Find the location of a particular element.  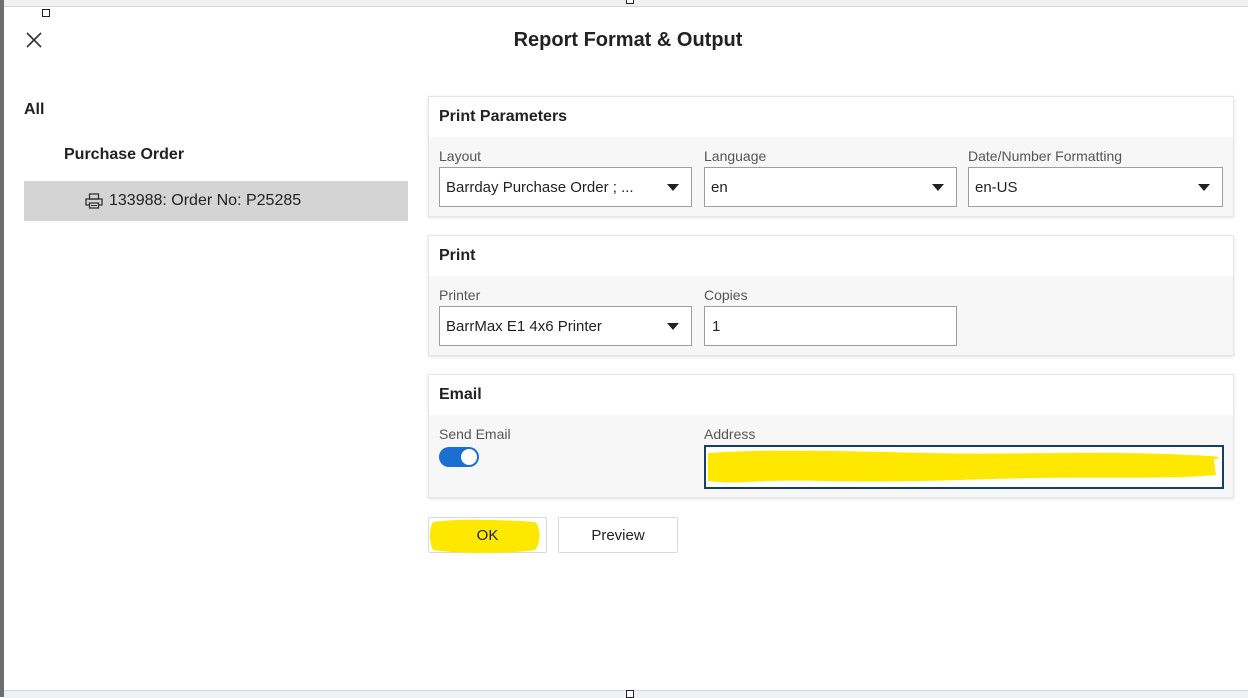

formatting-select: en-US is located at coordinates (1095, 187).